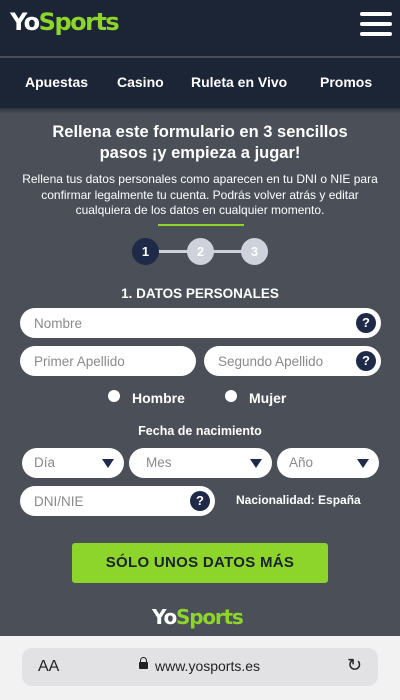 This screenshot has height=700, width=400. What do you see at coordinates (145, 251) in the screenshot?
I see `step-1: 1` at bounding box center [145, 251].